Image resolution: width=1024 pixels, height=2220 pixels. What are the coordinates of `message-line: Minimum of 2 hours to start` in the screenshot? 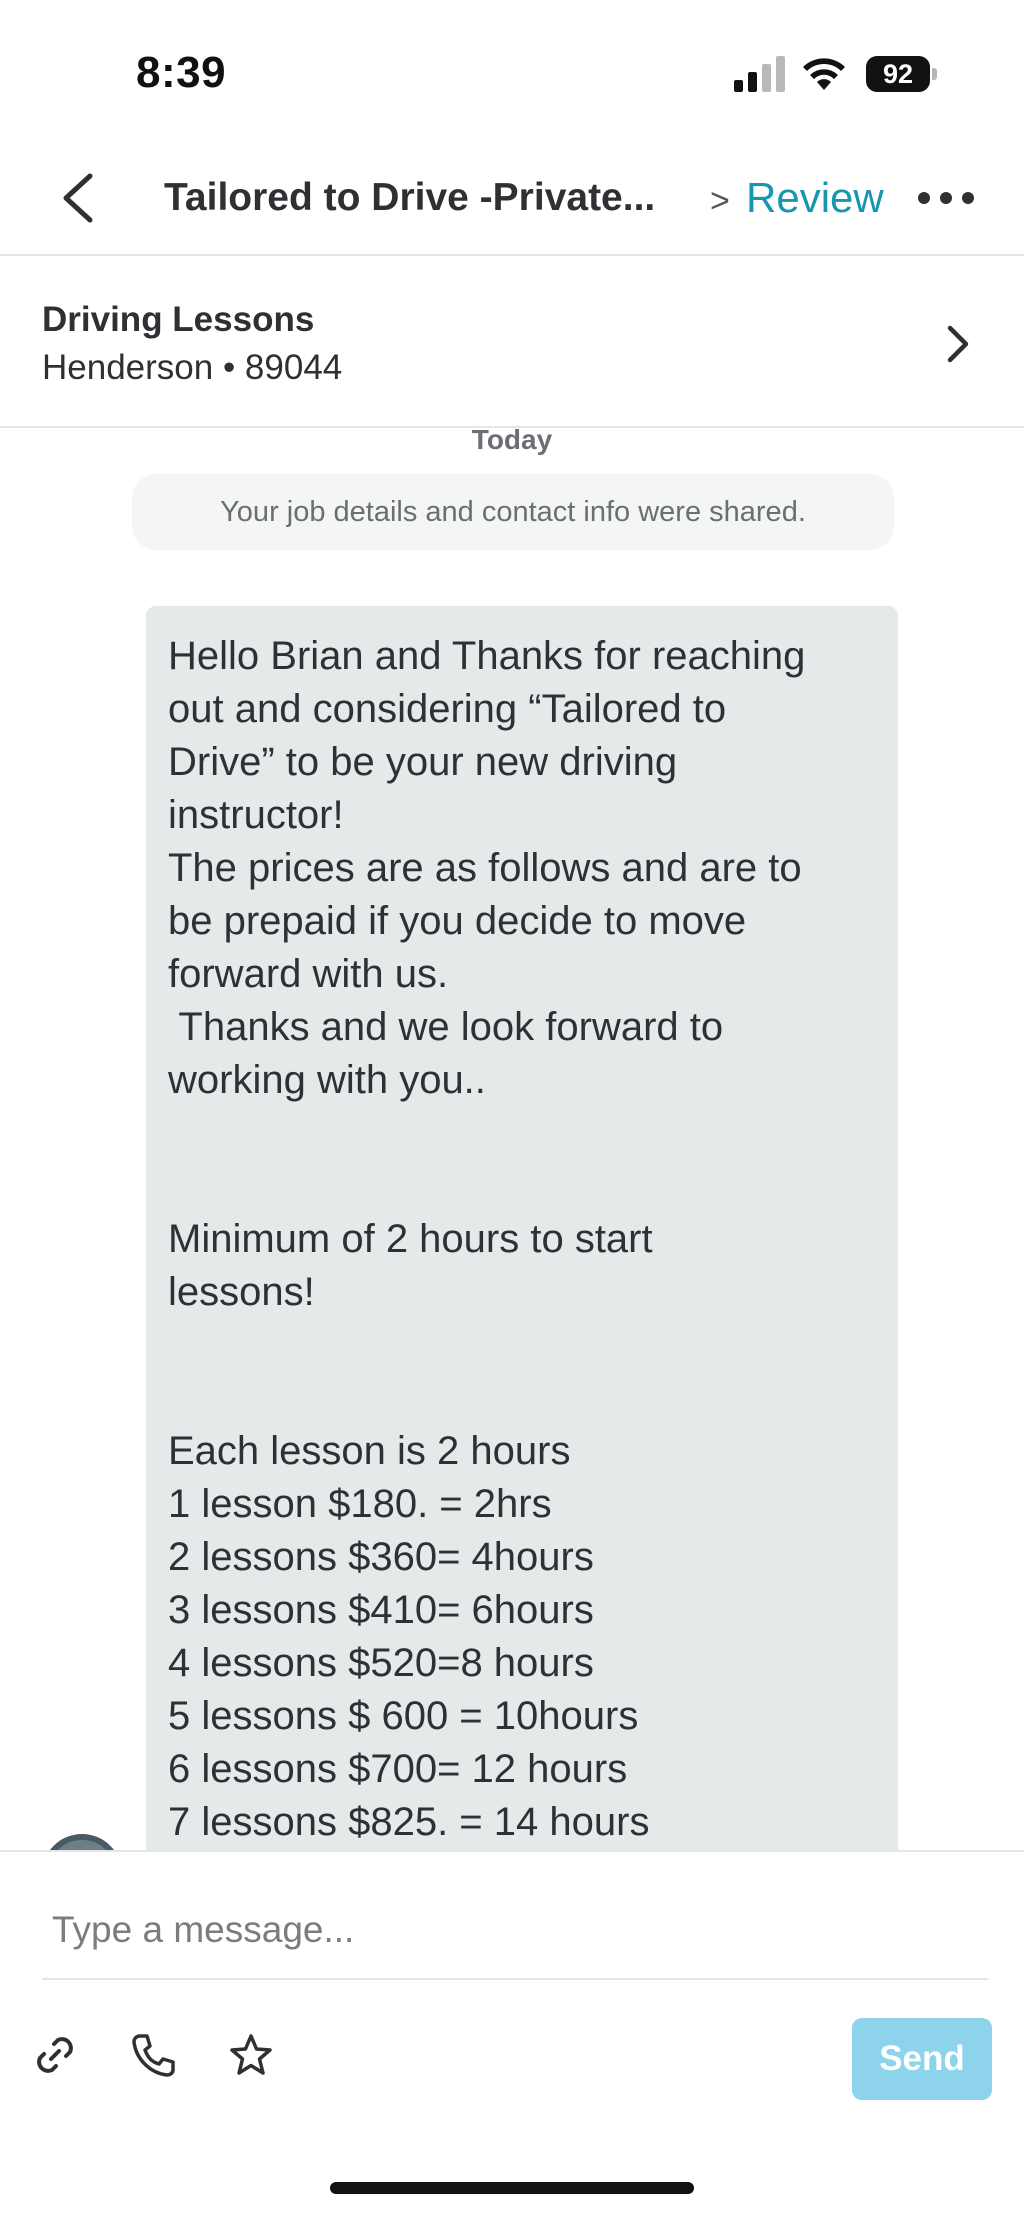 It's located at (410, 1239).